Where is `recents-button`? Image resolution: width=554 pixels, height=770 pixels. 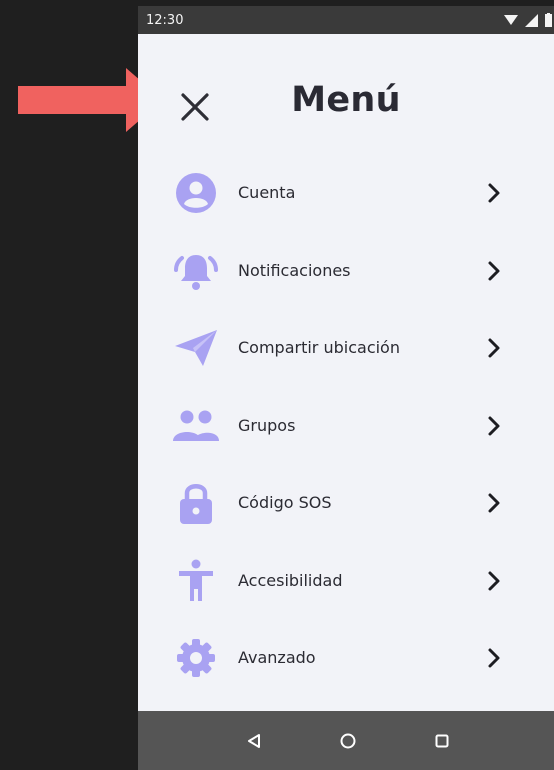 recents-button is located at coordinates (442, 741).